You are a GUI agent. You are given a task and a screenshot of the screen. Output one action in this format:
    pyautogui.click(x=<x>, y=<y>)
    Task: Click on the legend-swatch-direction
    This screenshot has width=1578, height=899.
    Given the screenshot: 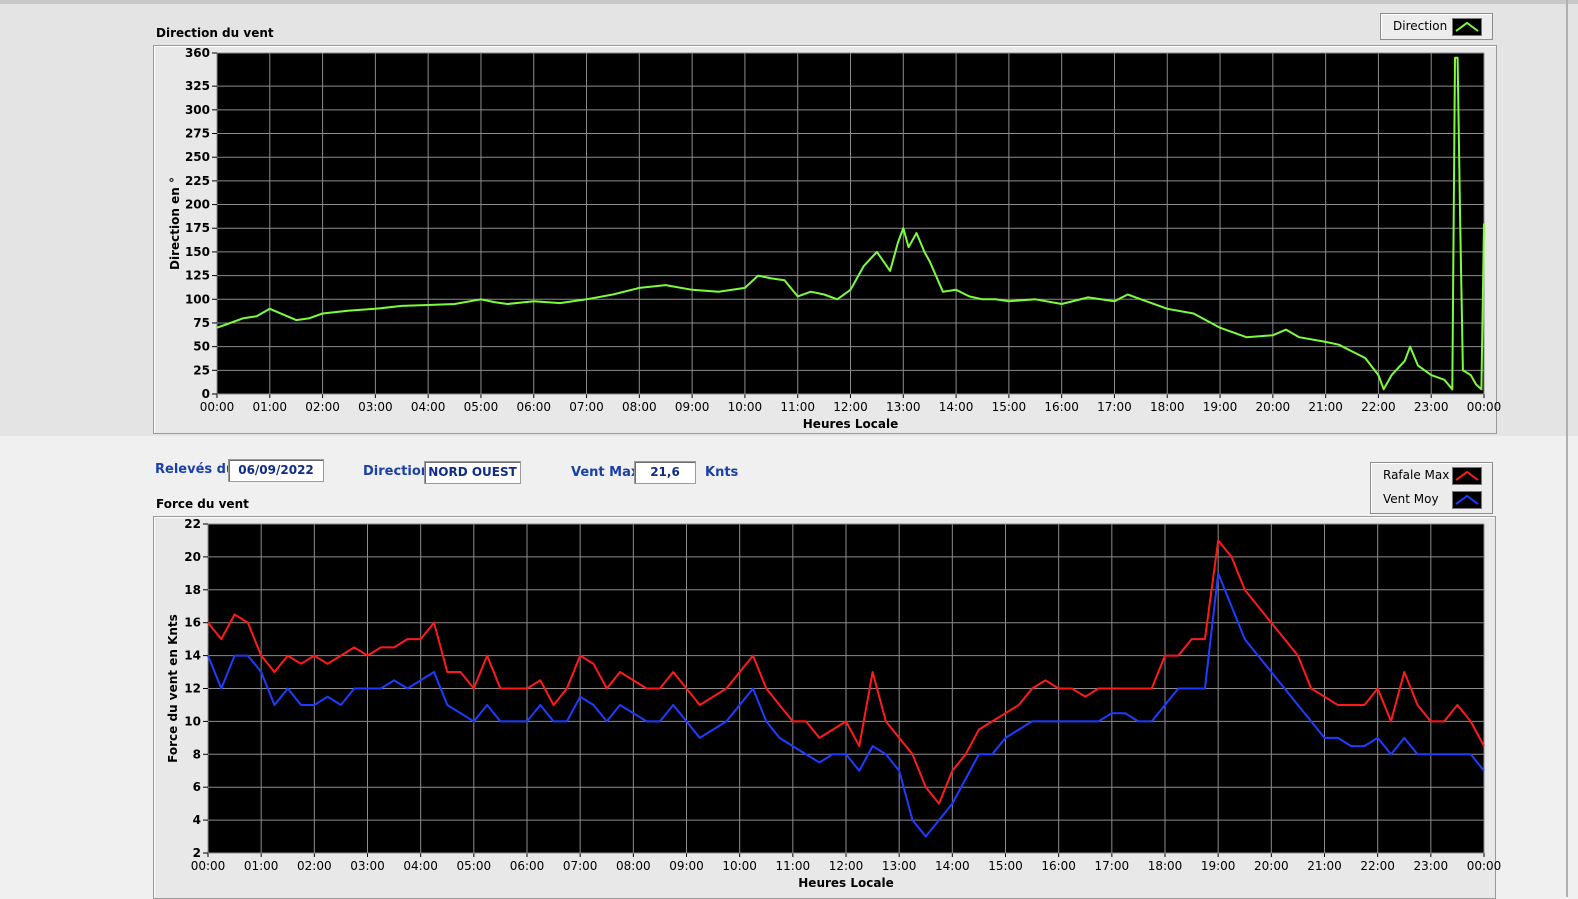 What is the action you would take?
    pyautogui.click(x=1467, y=27)
    